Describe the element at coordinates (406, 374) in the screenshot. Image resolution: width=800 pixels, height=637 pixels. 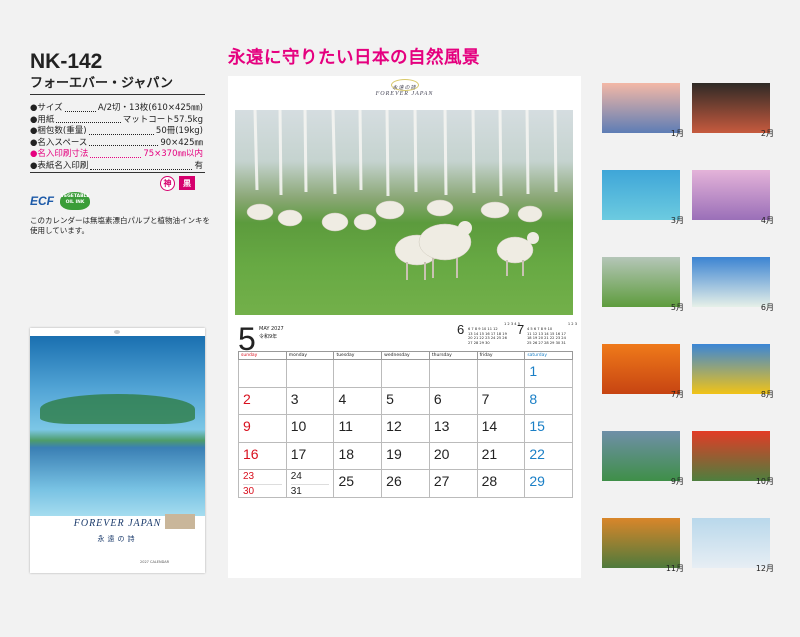
I see `week-row: 1` at that location.